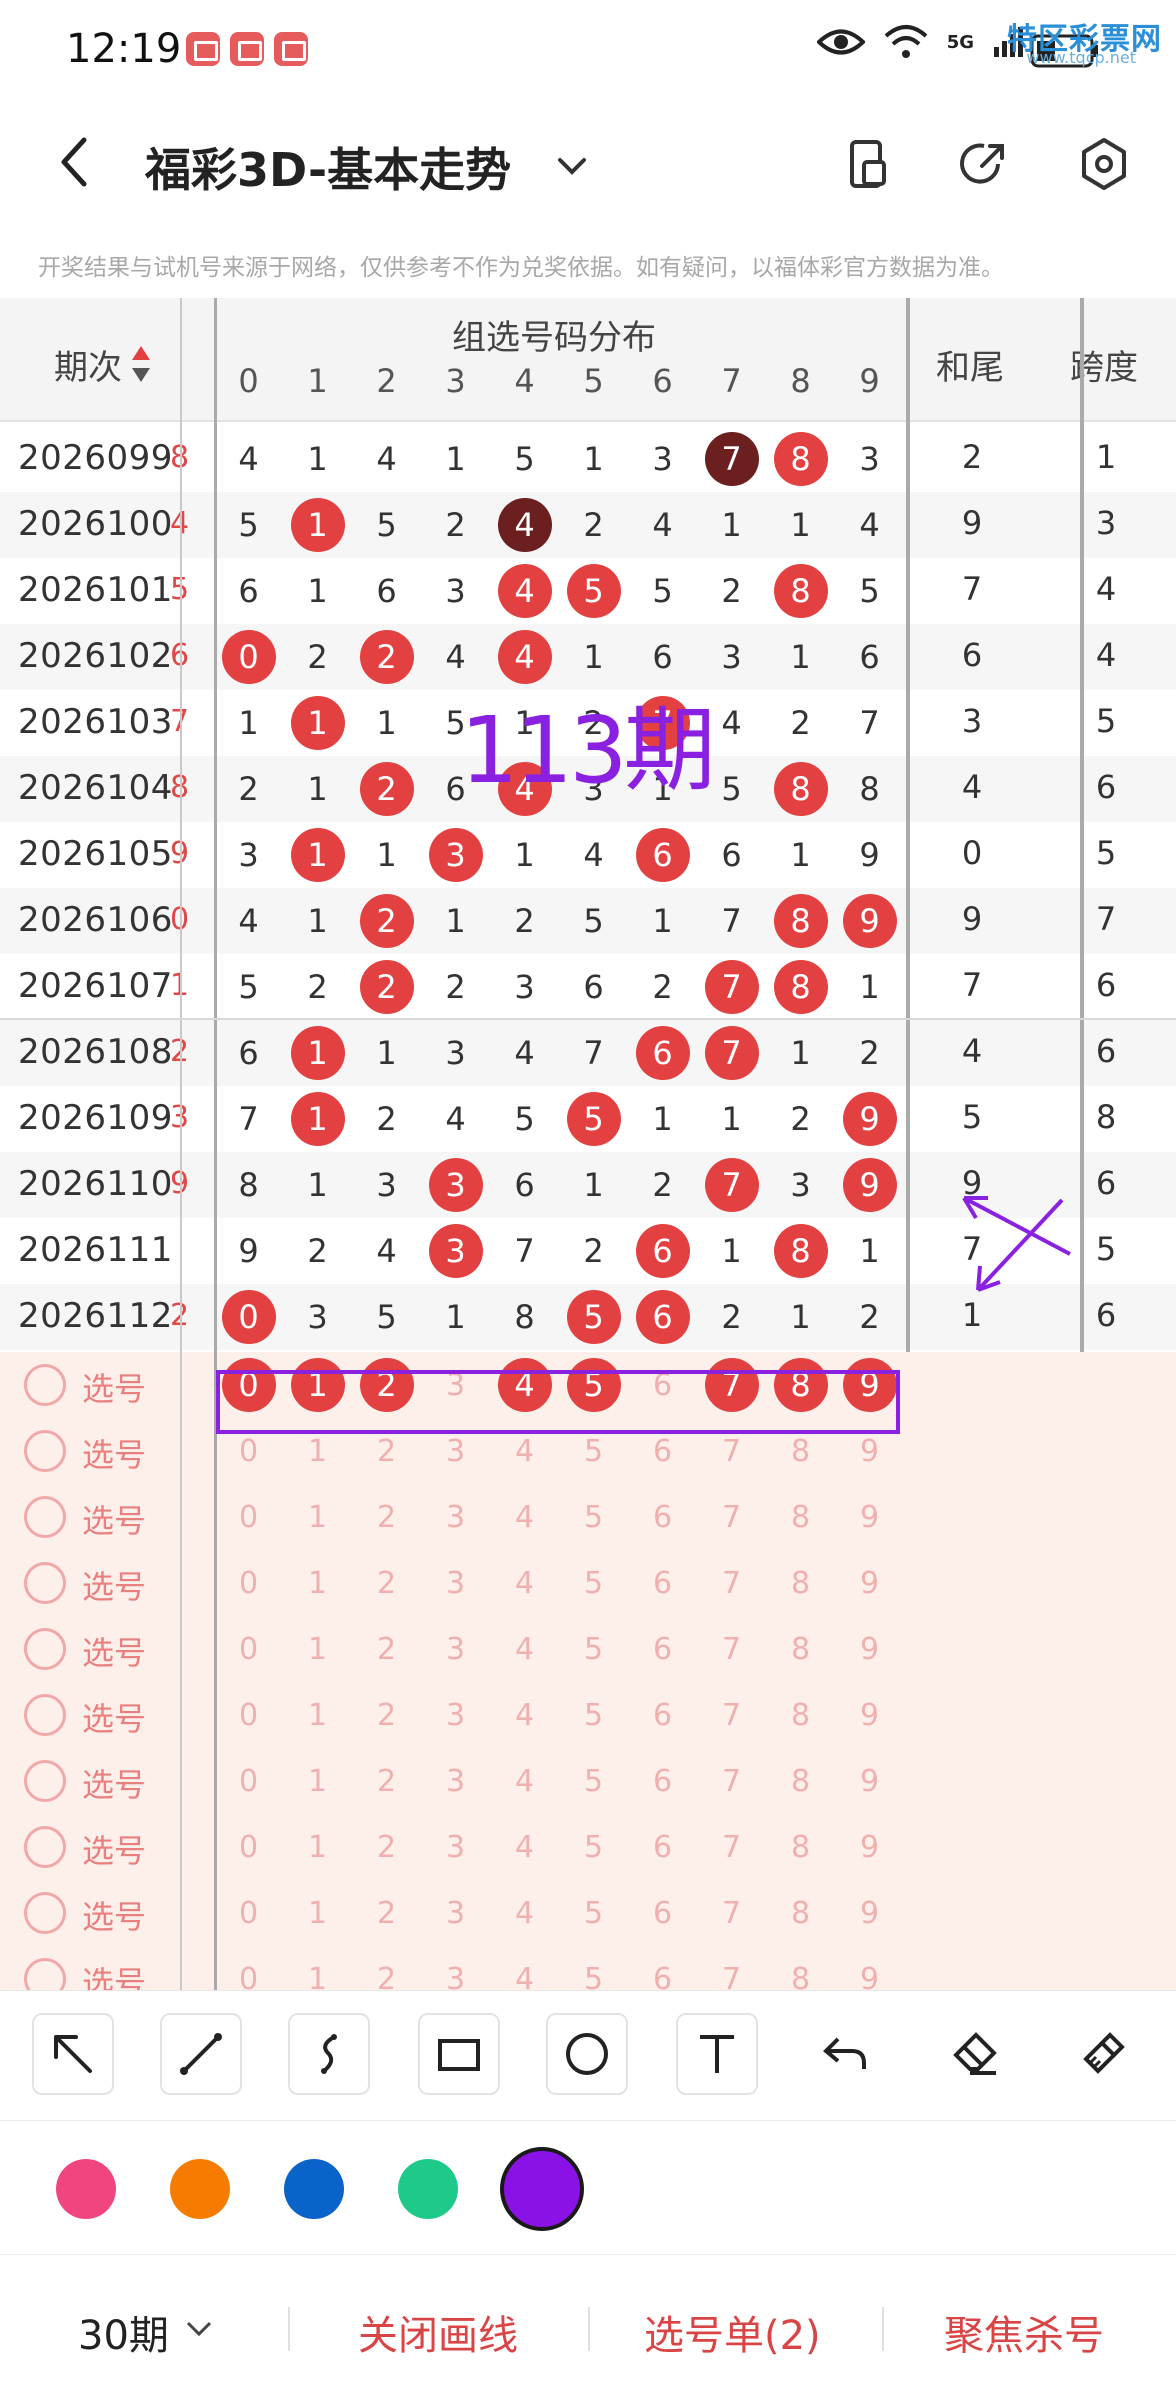 The image size is (1176, 2400). Describe the element at coordinates (73, 2054) in the screenshot. I see `arrow-tool` at that location.